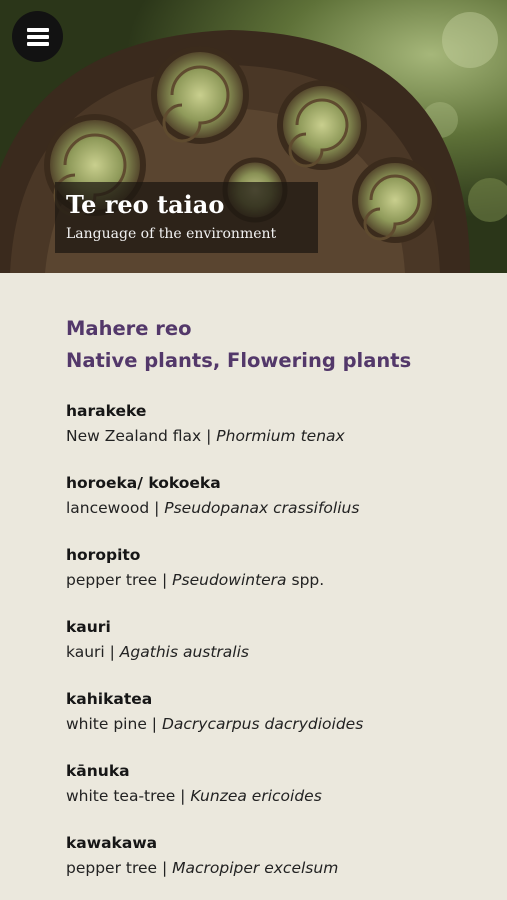 The width and height of the screenshot is (507, 900). What do you see at coordinates (145, 204) in the screenshot?
I see `page-title: Te reo taiao` at bounding box center [145, 204].